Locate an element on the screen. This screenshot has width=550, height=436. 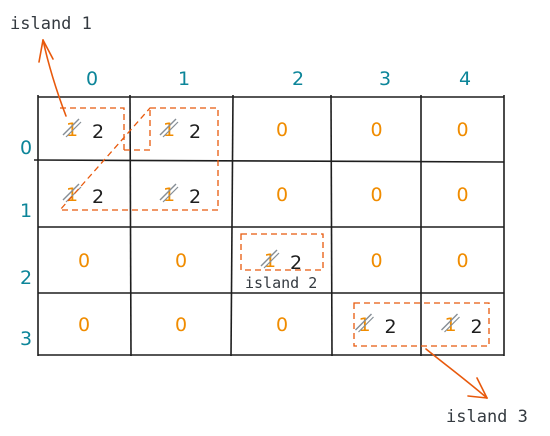
column-header: 0 is located at coordinates (92, 79).